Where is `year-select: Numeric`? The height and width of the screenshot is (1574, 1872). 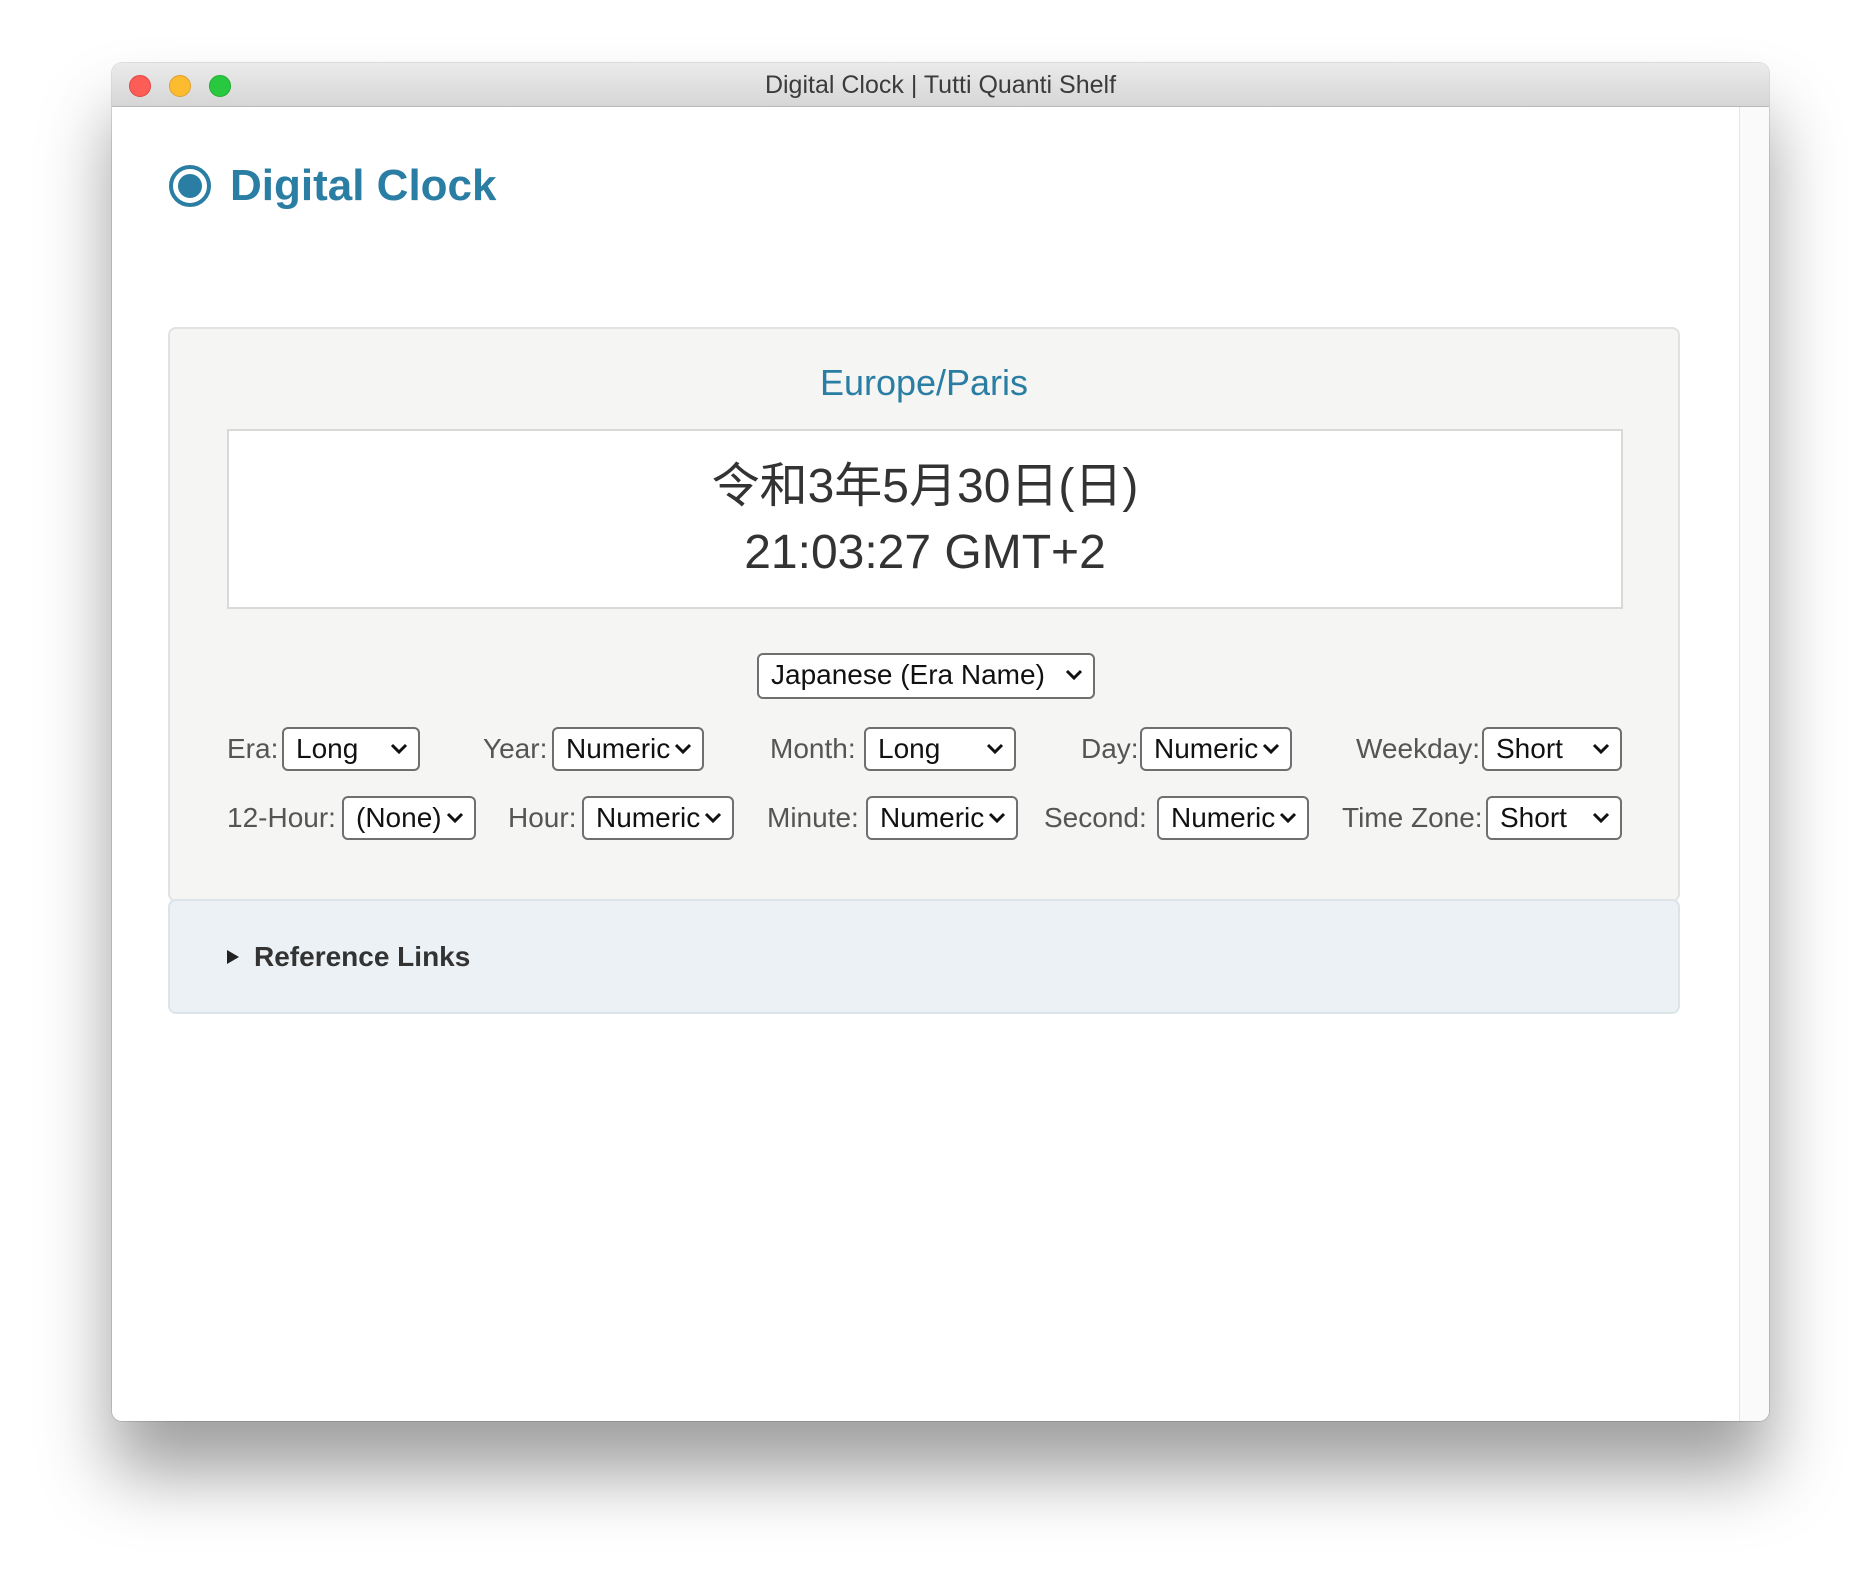 year-select: Numeric is located at coordinates (628, 749).